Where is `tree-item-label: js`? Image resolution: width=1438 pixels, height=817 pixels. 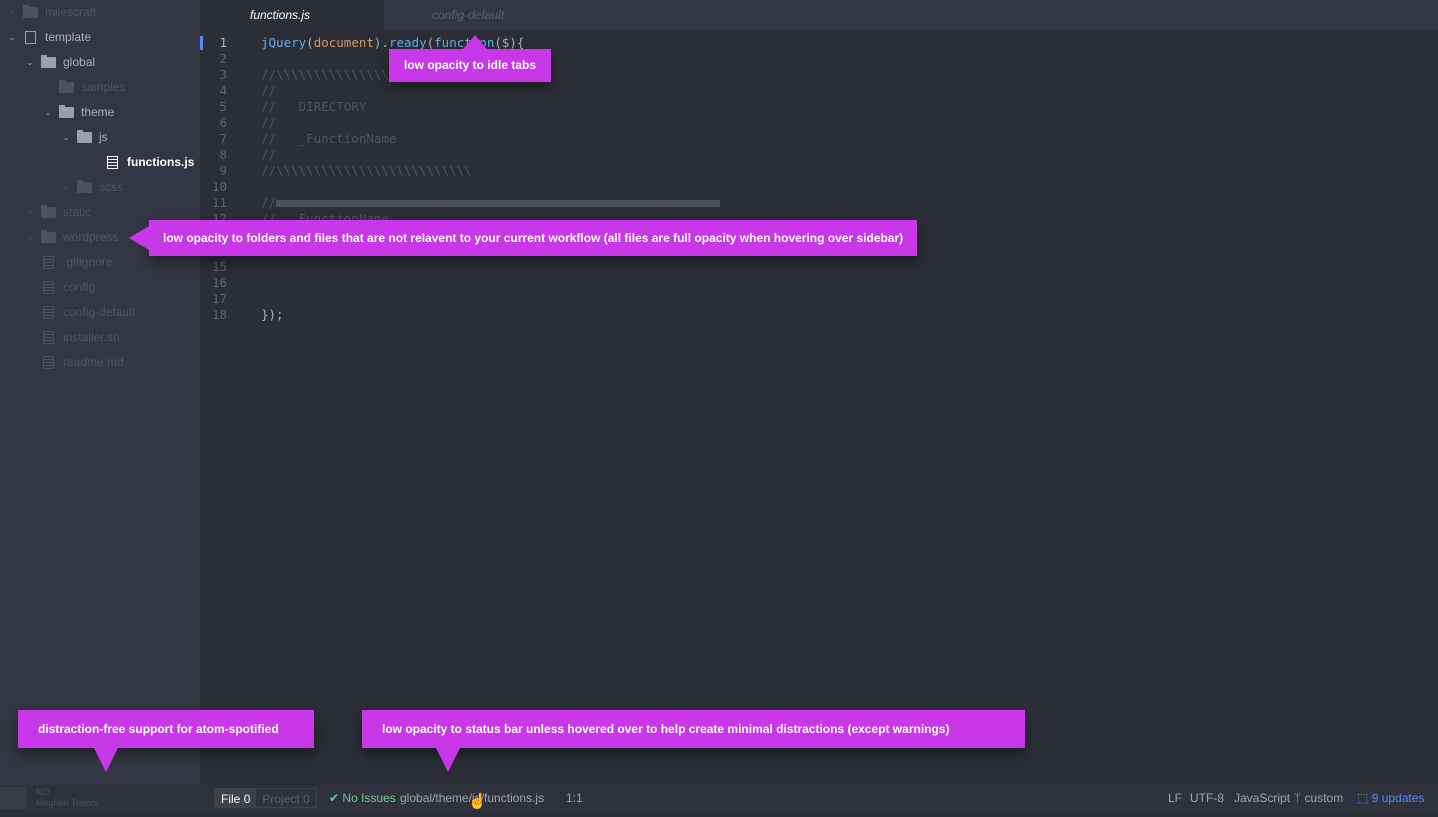
tree-item-label: js is located at coordinates (103, 137).